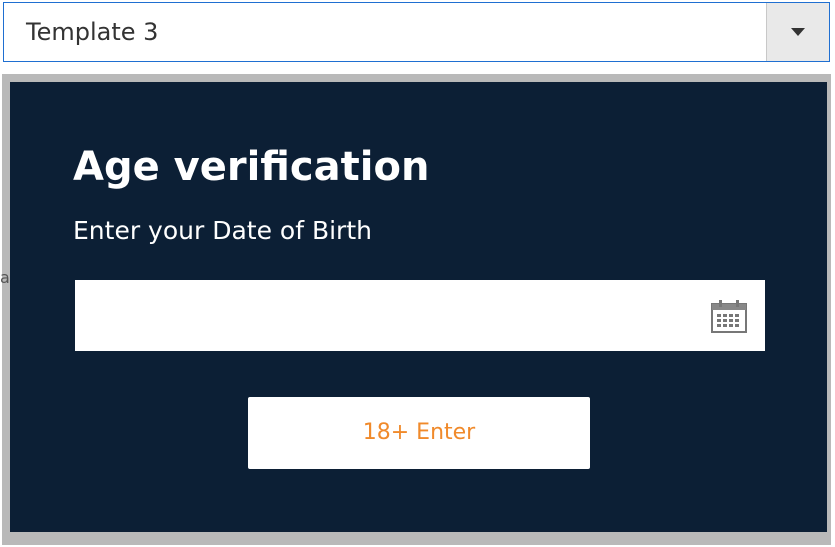 Image resolution: width=835 pixels, height=547 pixels. I want to click on popup-subtitle: Enter your Date of Birth, so click(222, 230).